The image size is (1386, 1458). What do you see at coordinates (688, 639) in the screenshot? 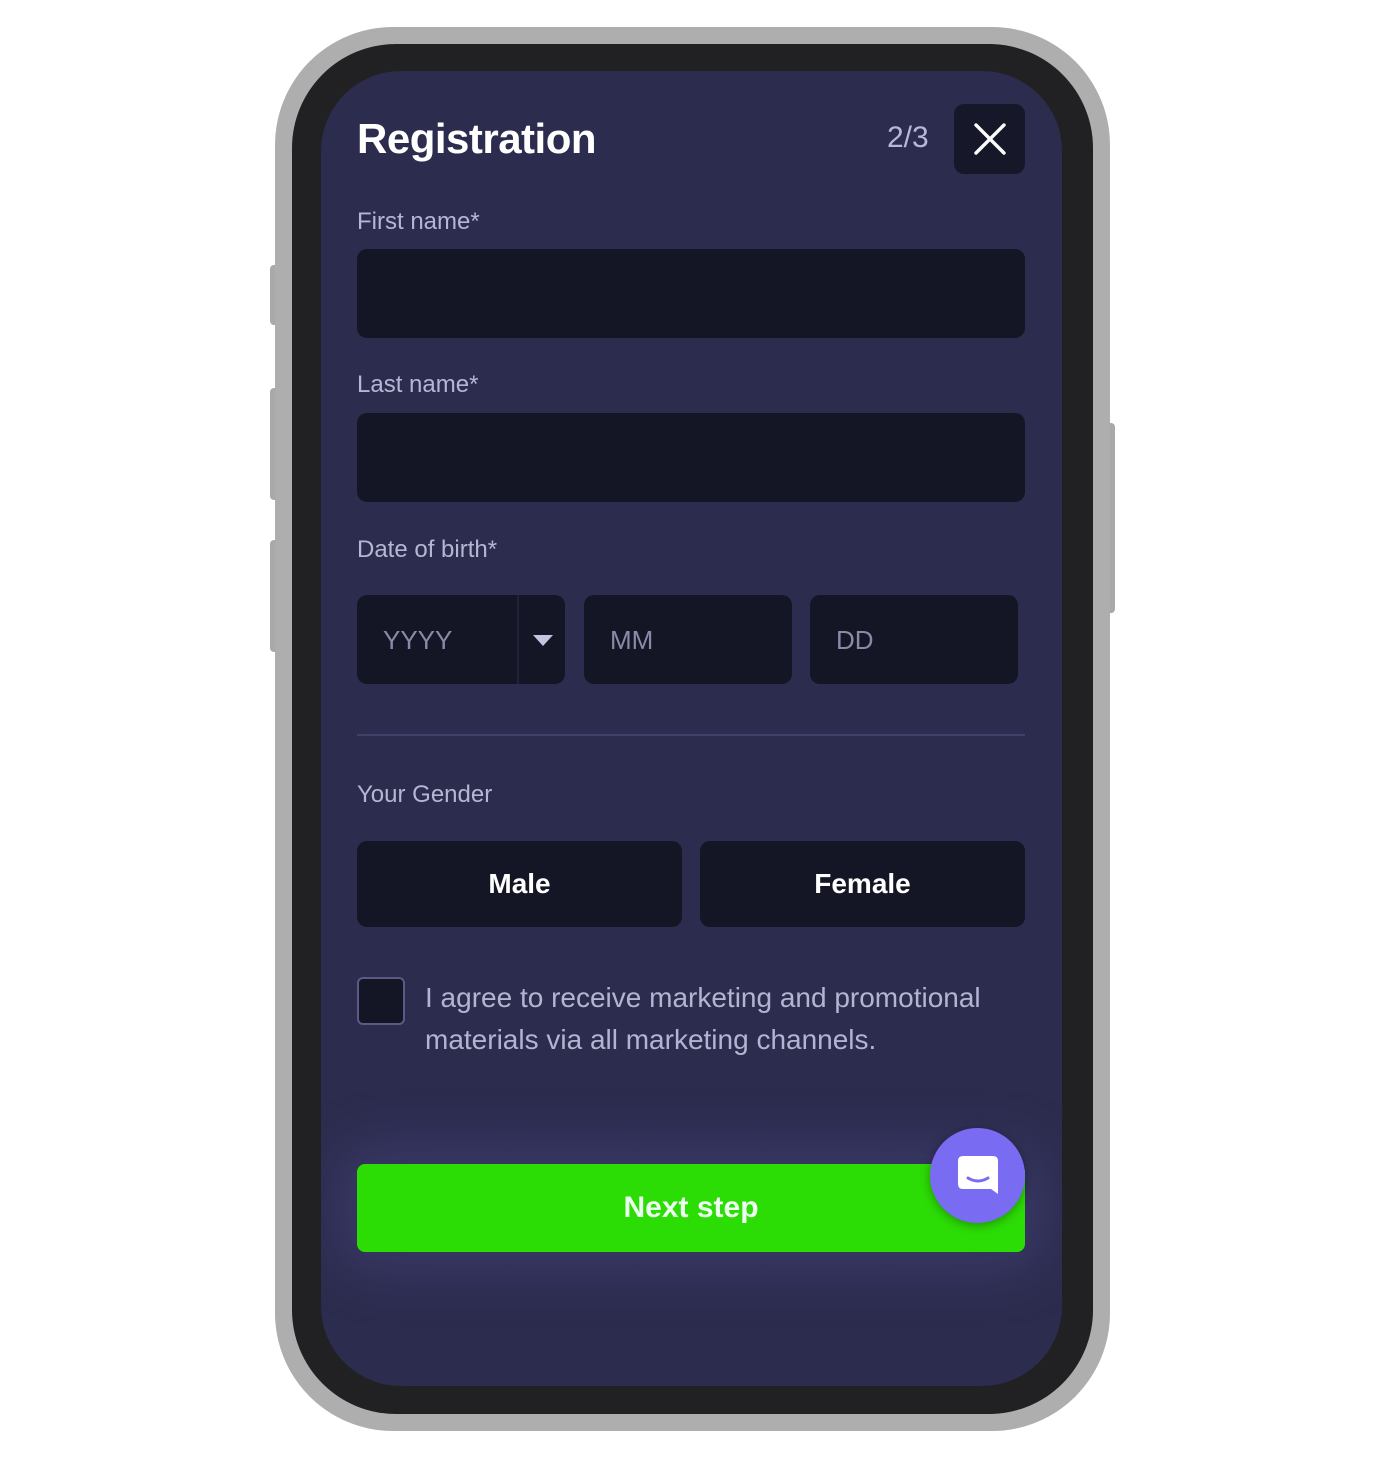
I see `birth-month-input: MM` at bounding box center [688, 639].